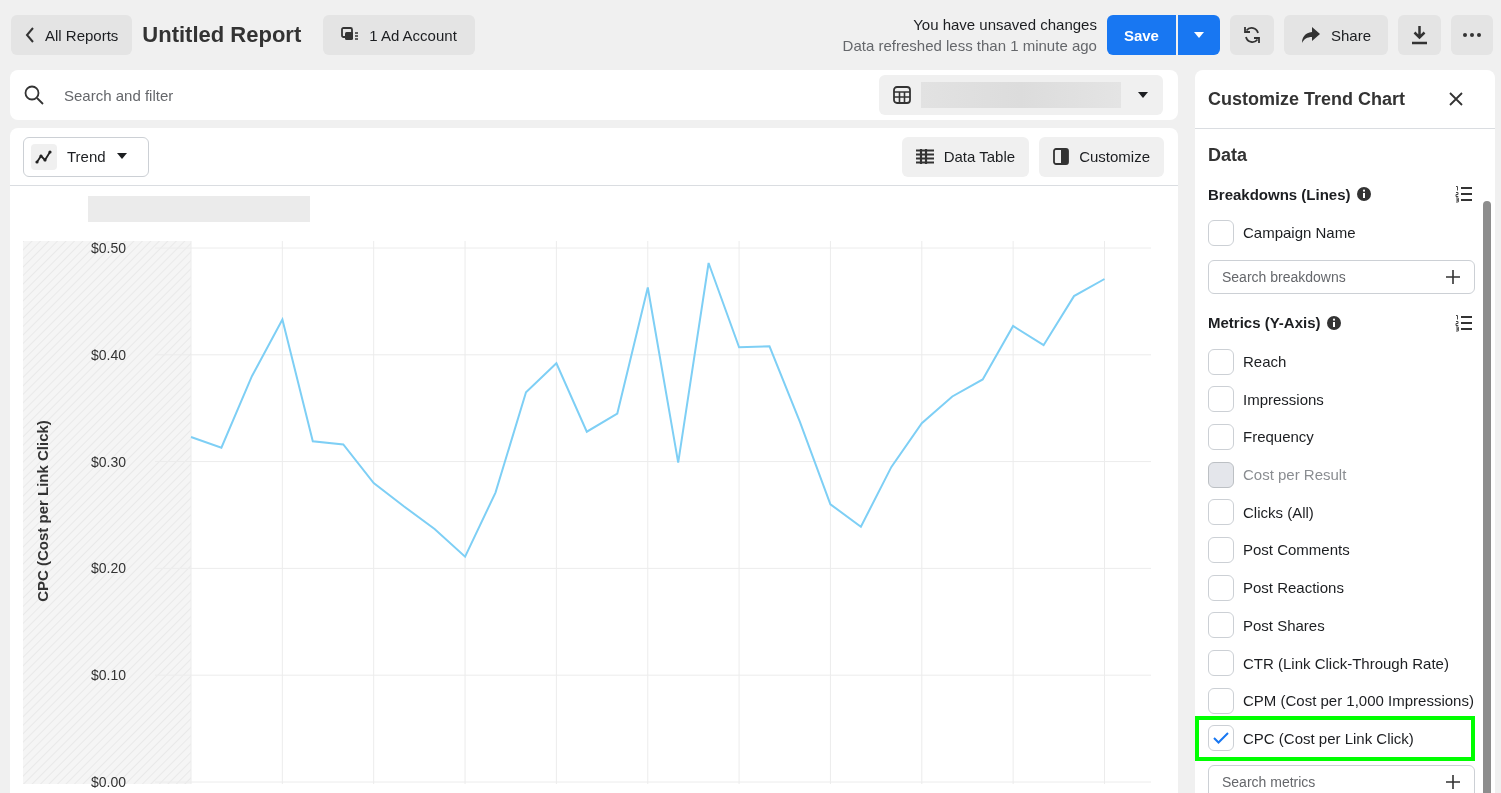 This screenshot has height=793, width=1501. What do you see at coordinates (1228, 155) in the screenshot?
I see `section-title: Data` at bounding box center [1228, 155].